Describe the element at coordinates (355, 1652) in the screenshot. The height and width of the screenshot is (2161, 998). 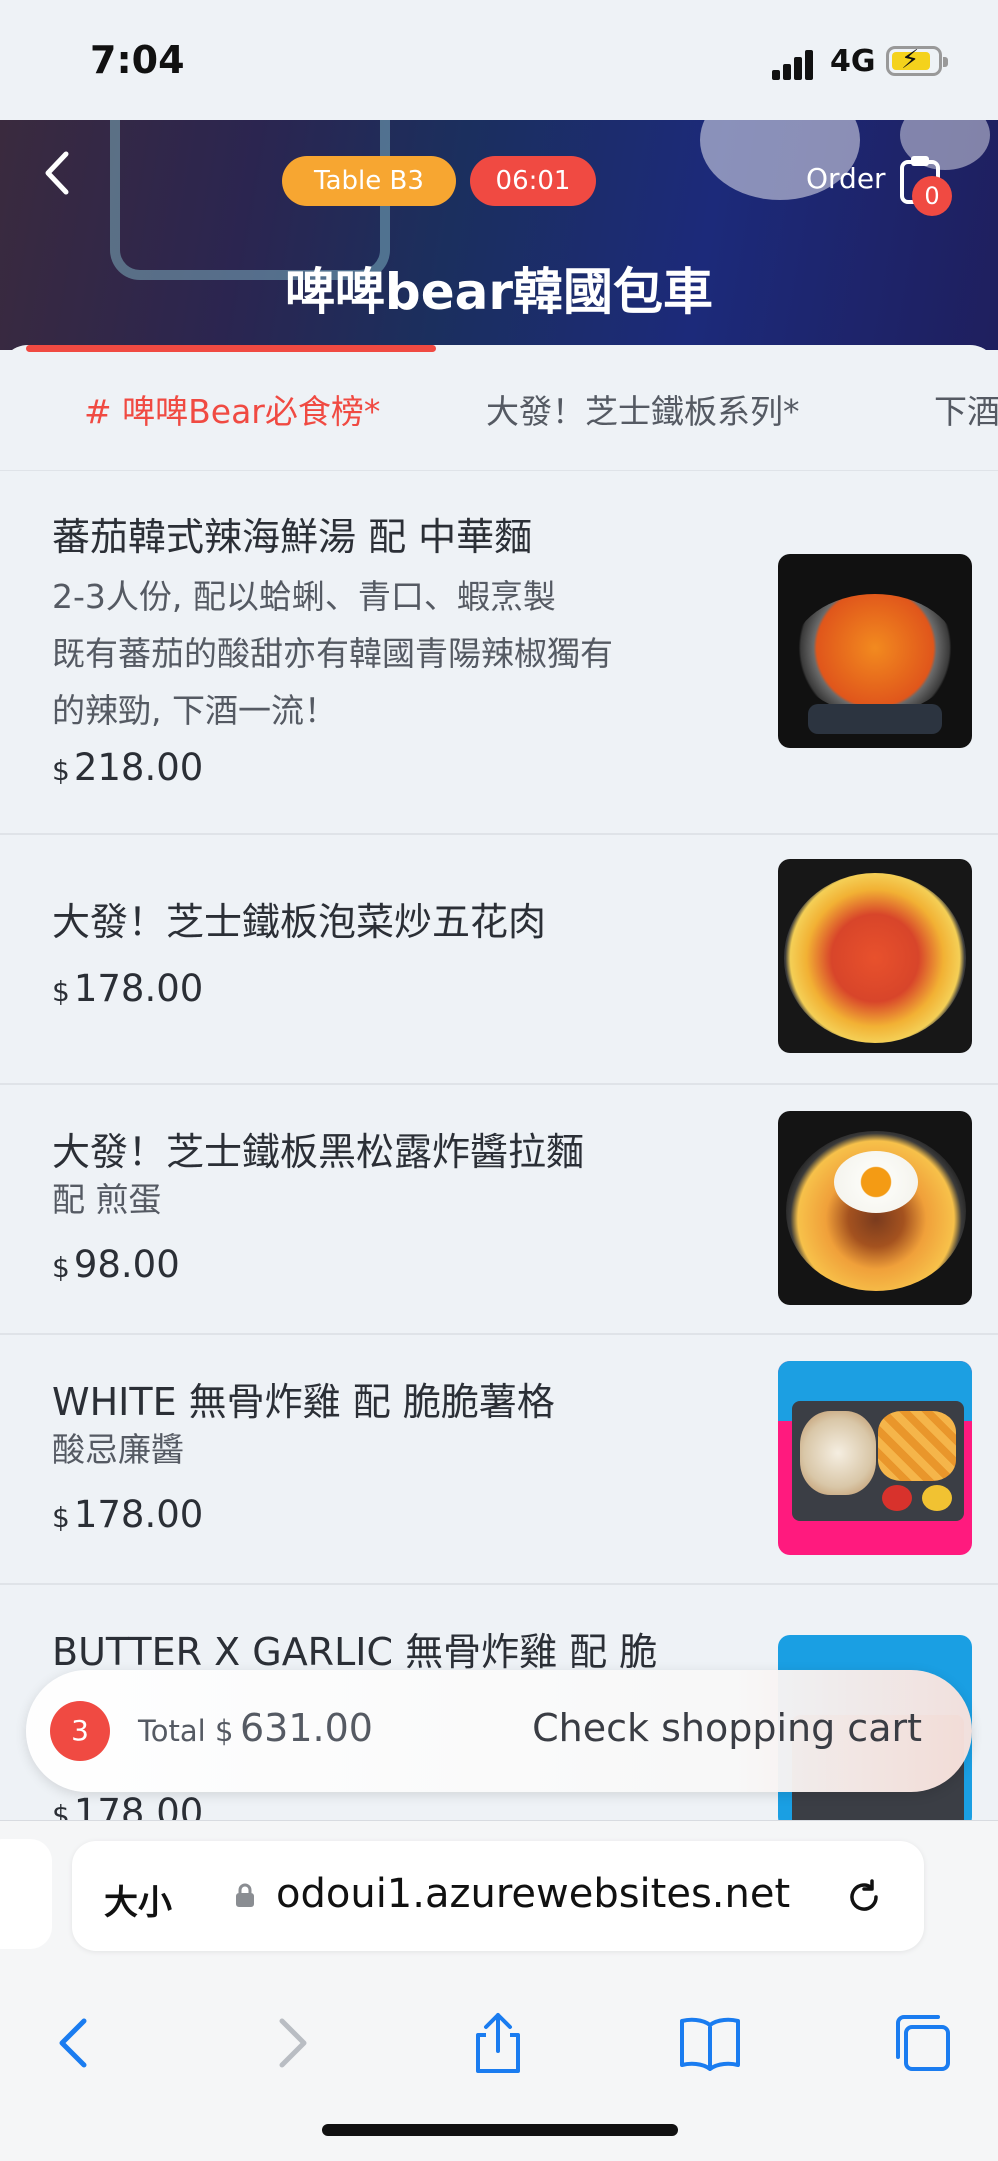
I see `item-name: BUTTER X GARLIC 無骨炸雞 配 脆` at that location.